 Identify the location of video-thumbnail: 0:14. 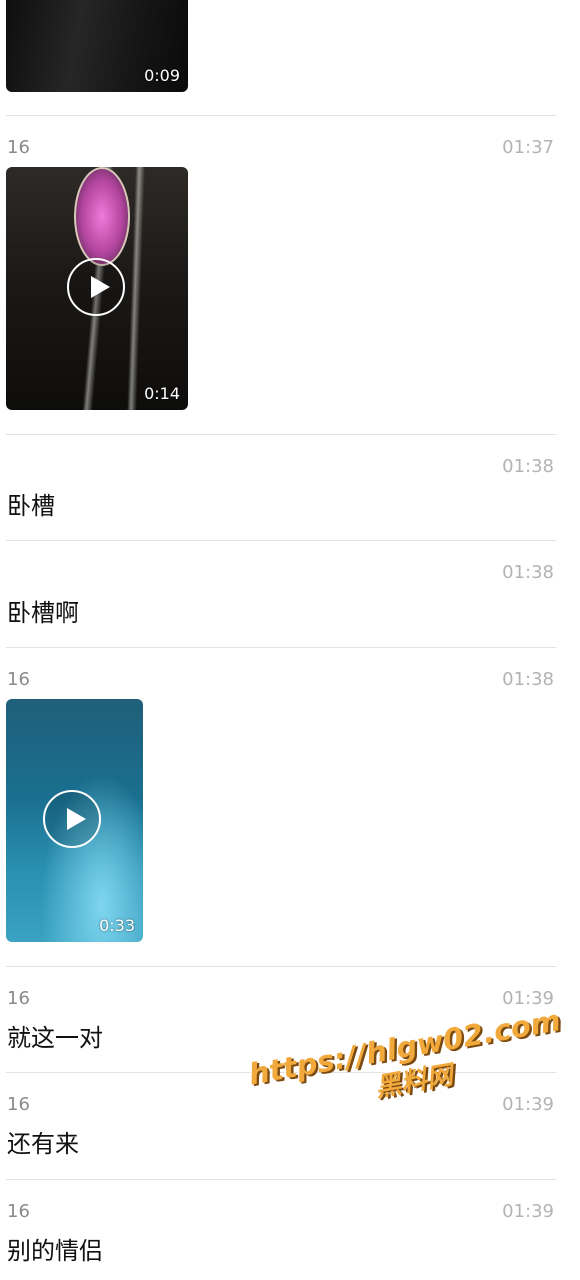
(97, 288).